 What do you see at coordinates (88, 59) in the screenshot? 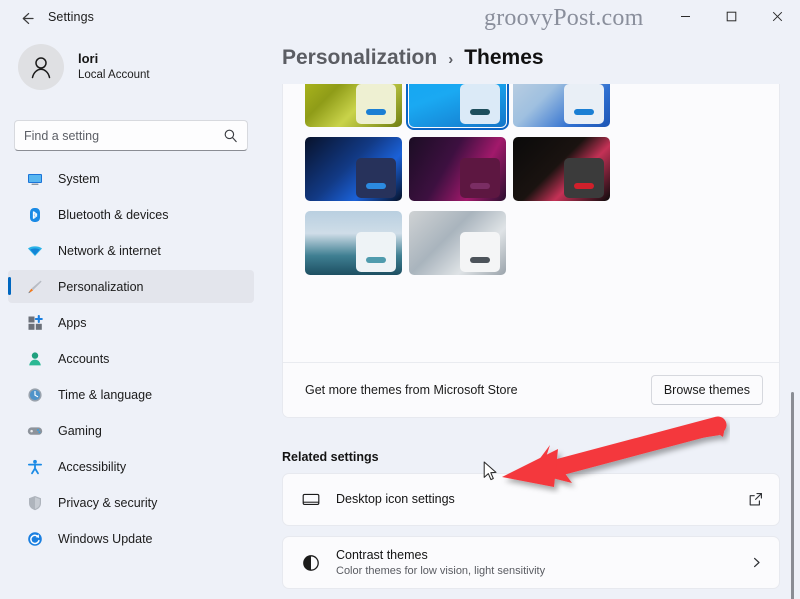
I see `account-name: lori` at bounding box center [88, 59].